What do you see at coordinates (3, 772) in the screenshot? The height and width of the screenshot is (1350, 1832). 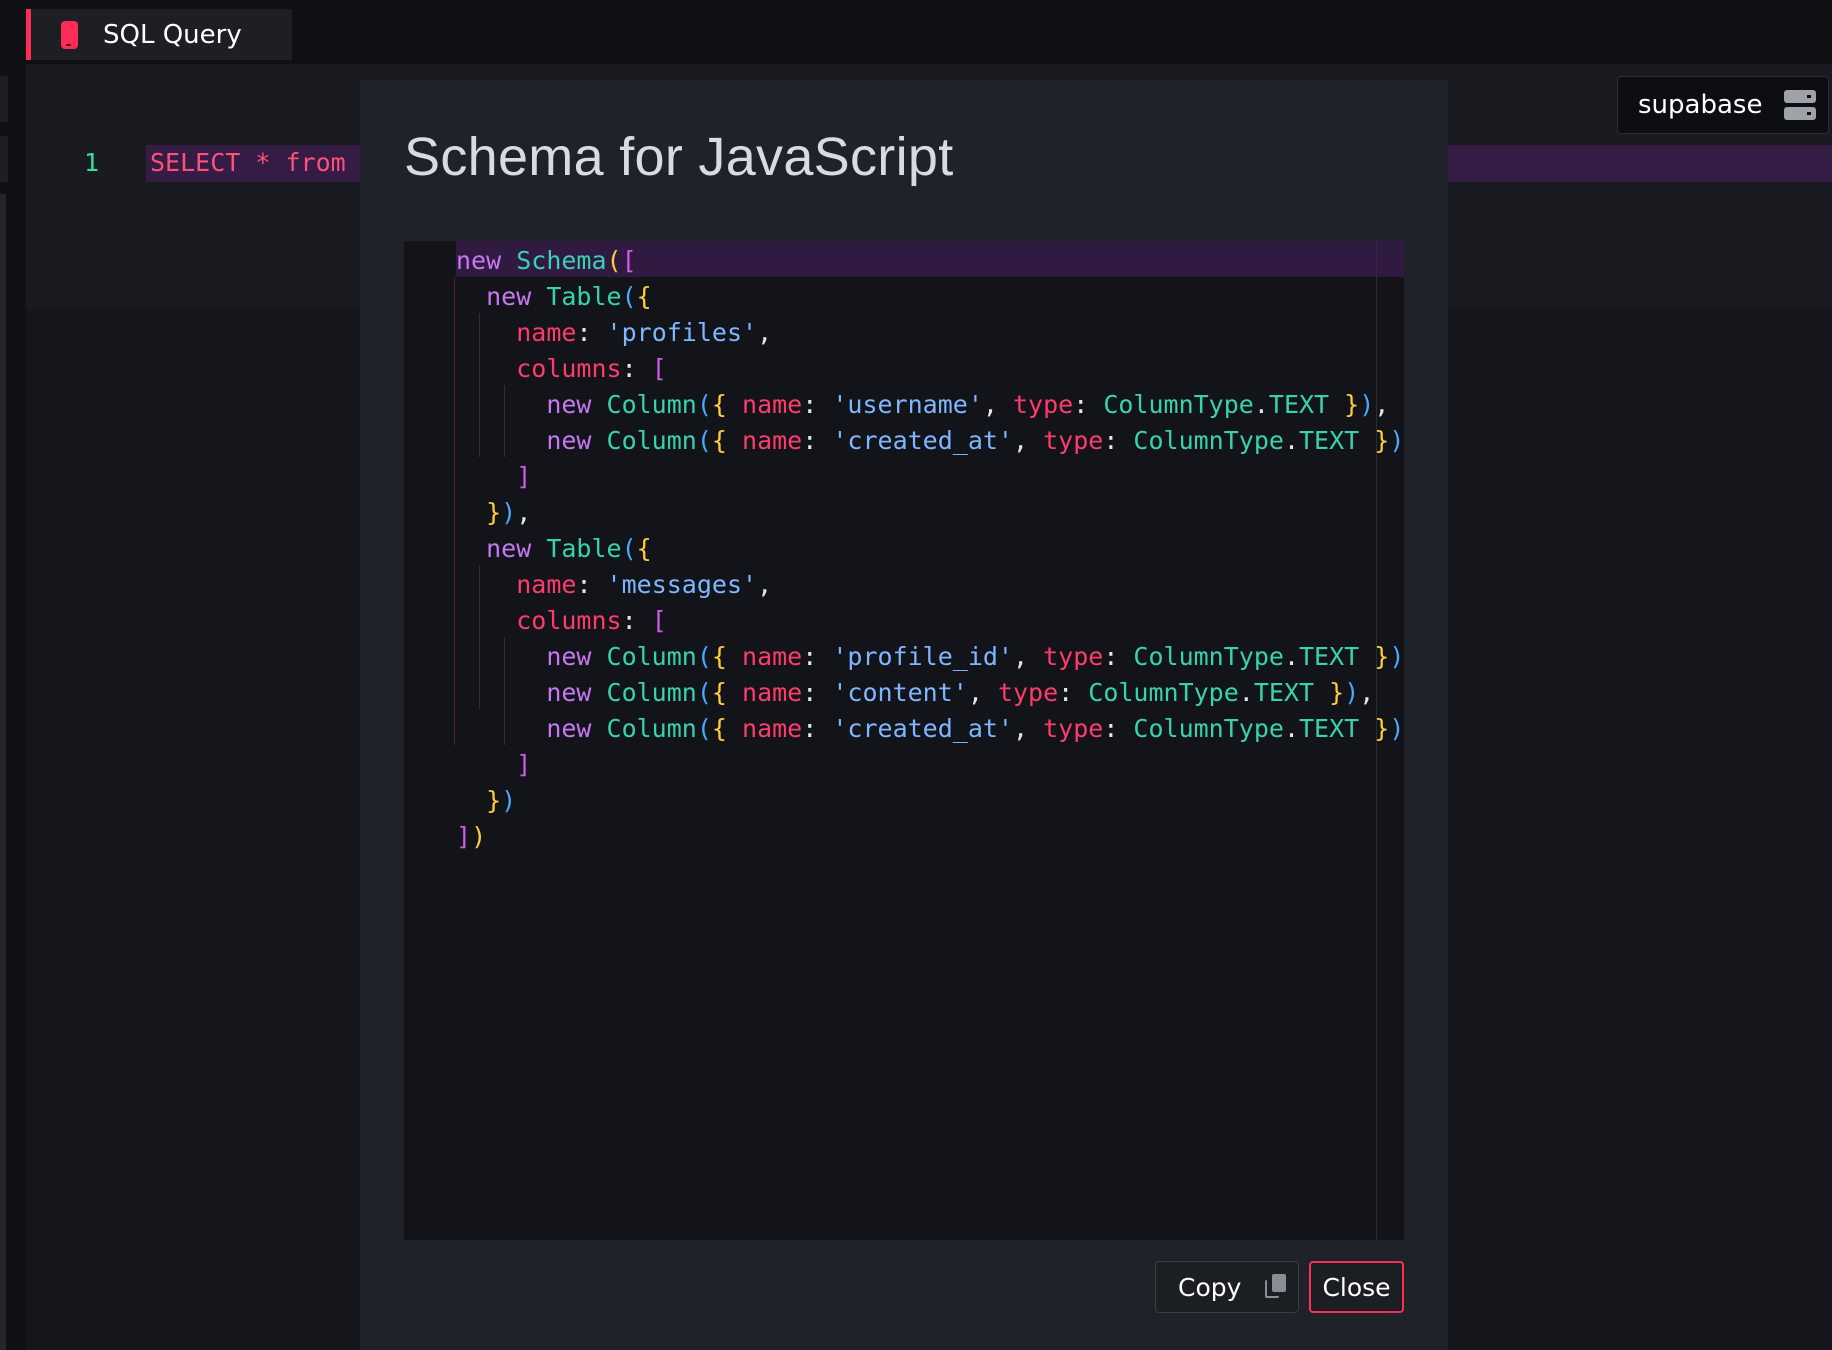 I see `scrollbar` at bounding box center [3, 772].